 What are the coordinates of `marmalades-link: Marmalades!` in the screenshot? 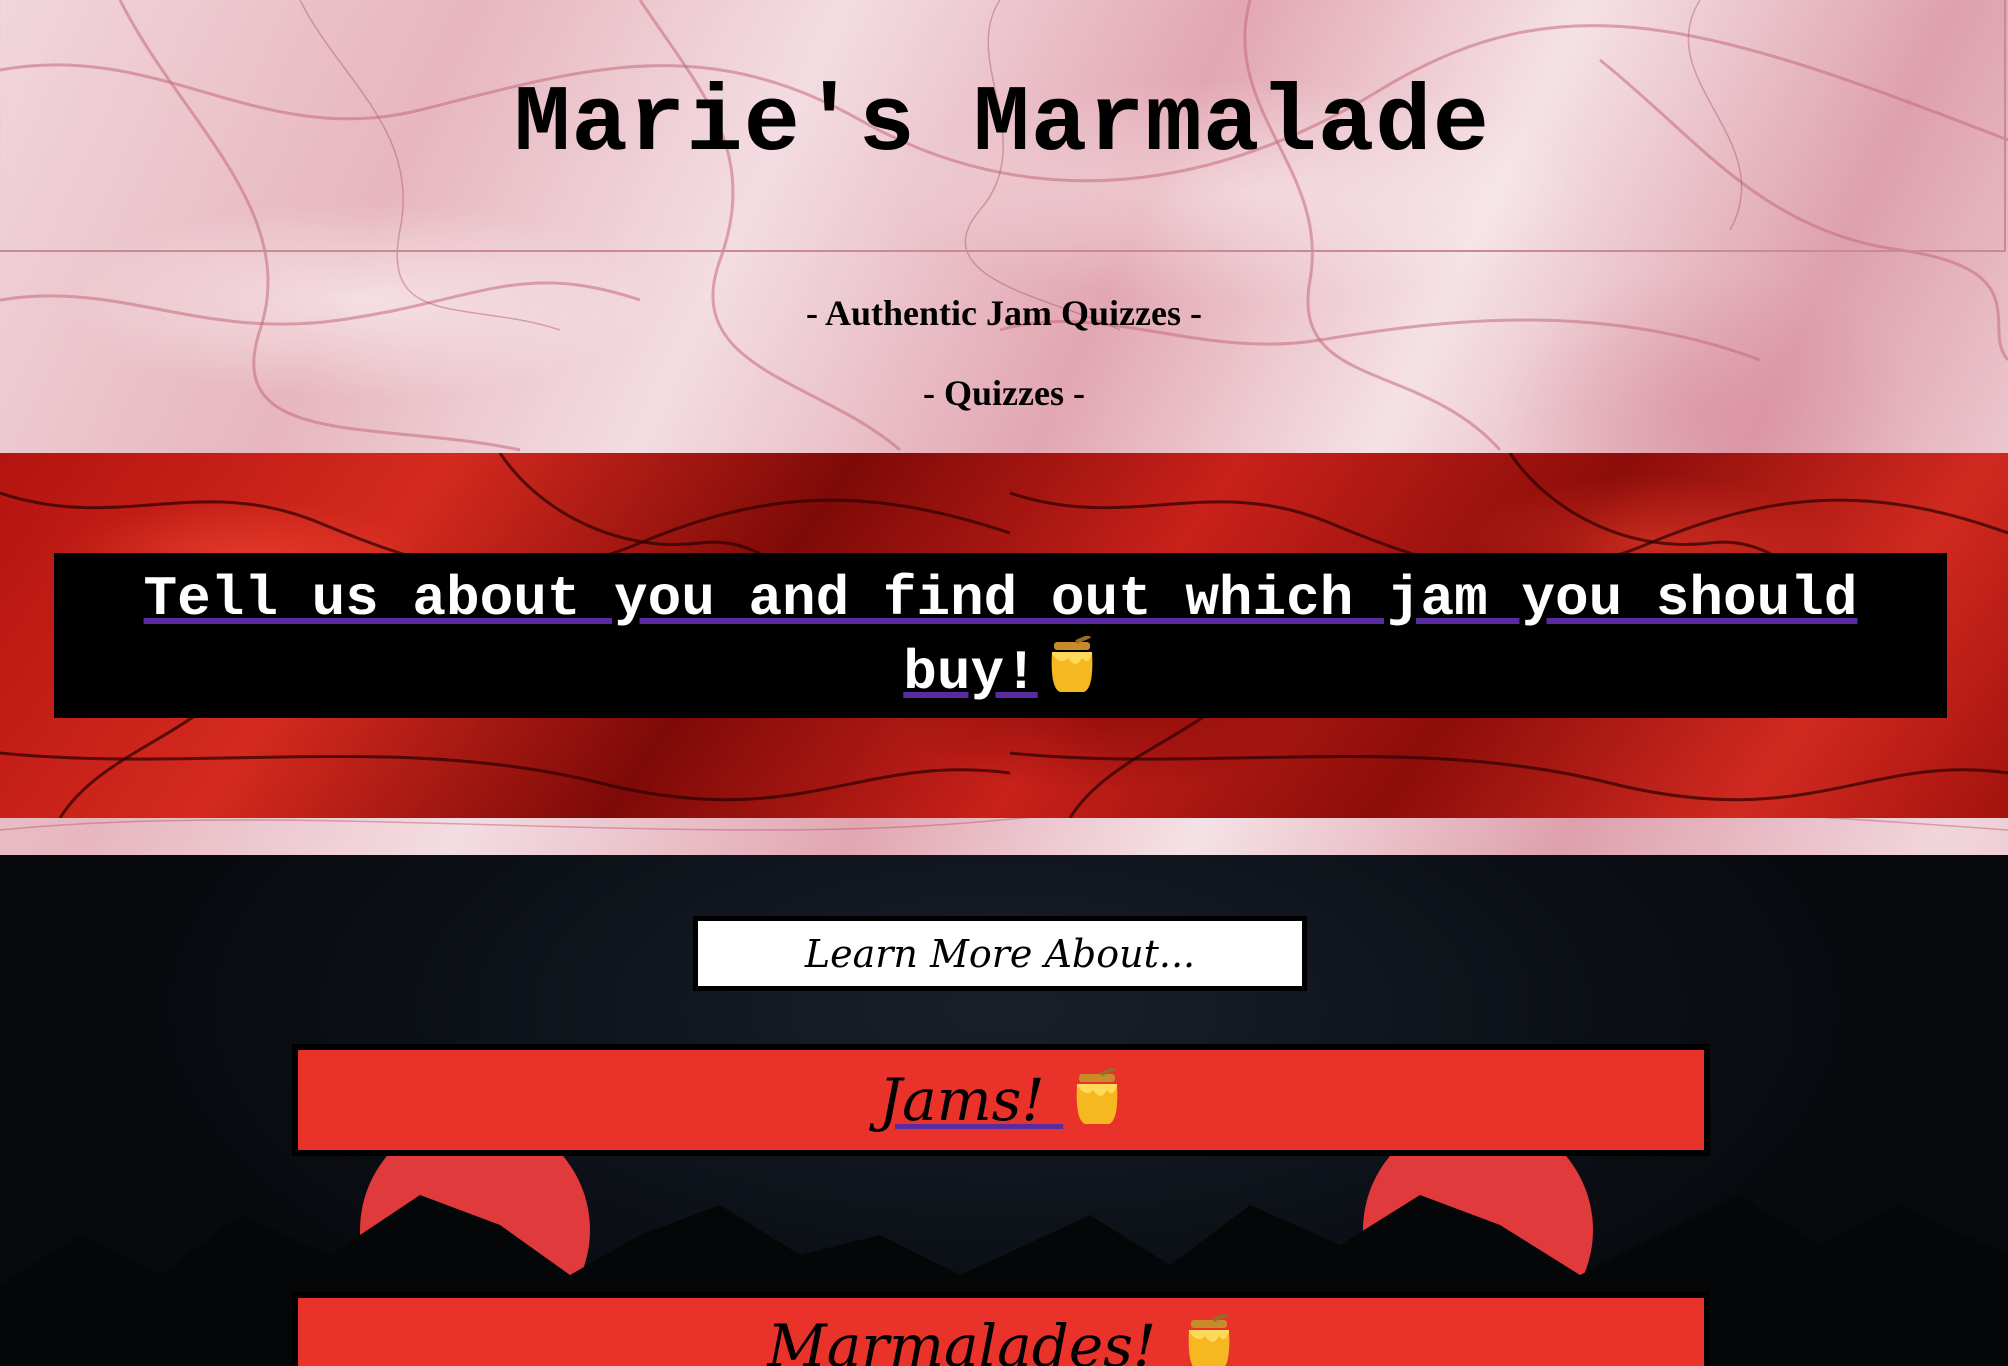 It's located at (1000, 1339).